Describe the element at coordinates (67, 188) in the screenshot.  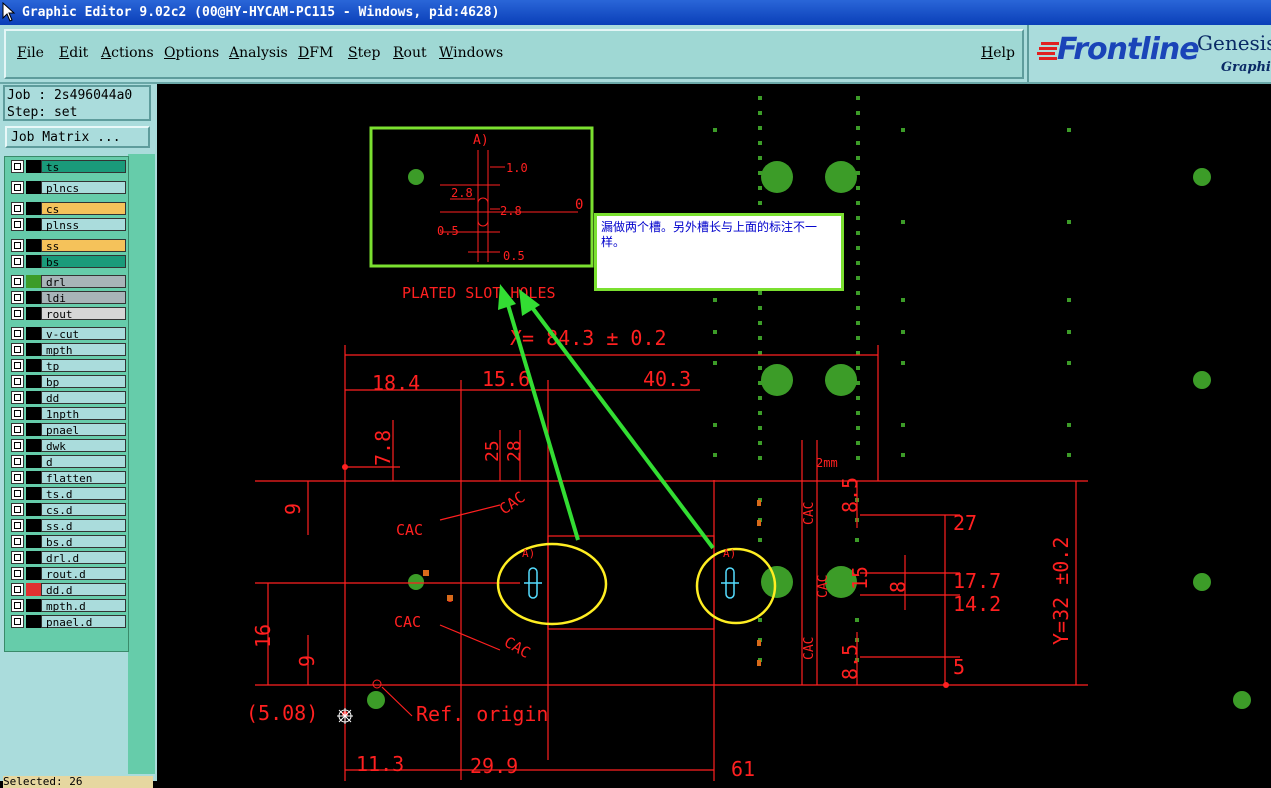
I see `layer-row-plncs: plncs` at that location.